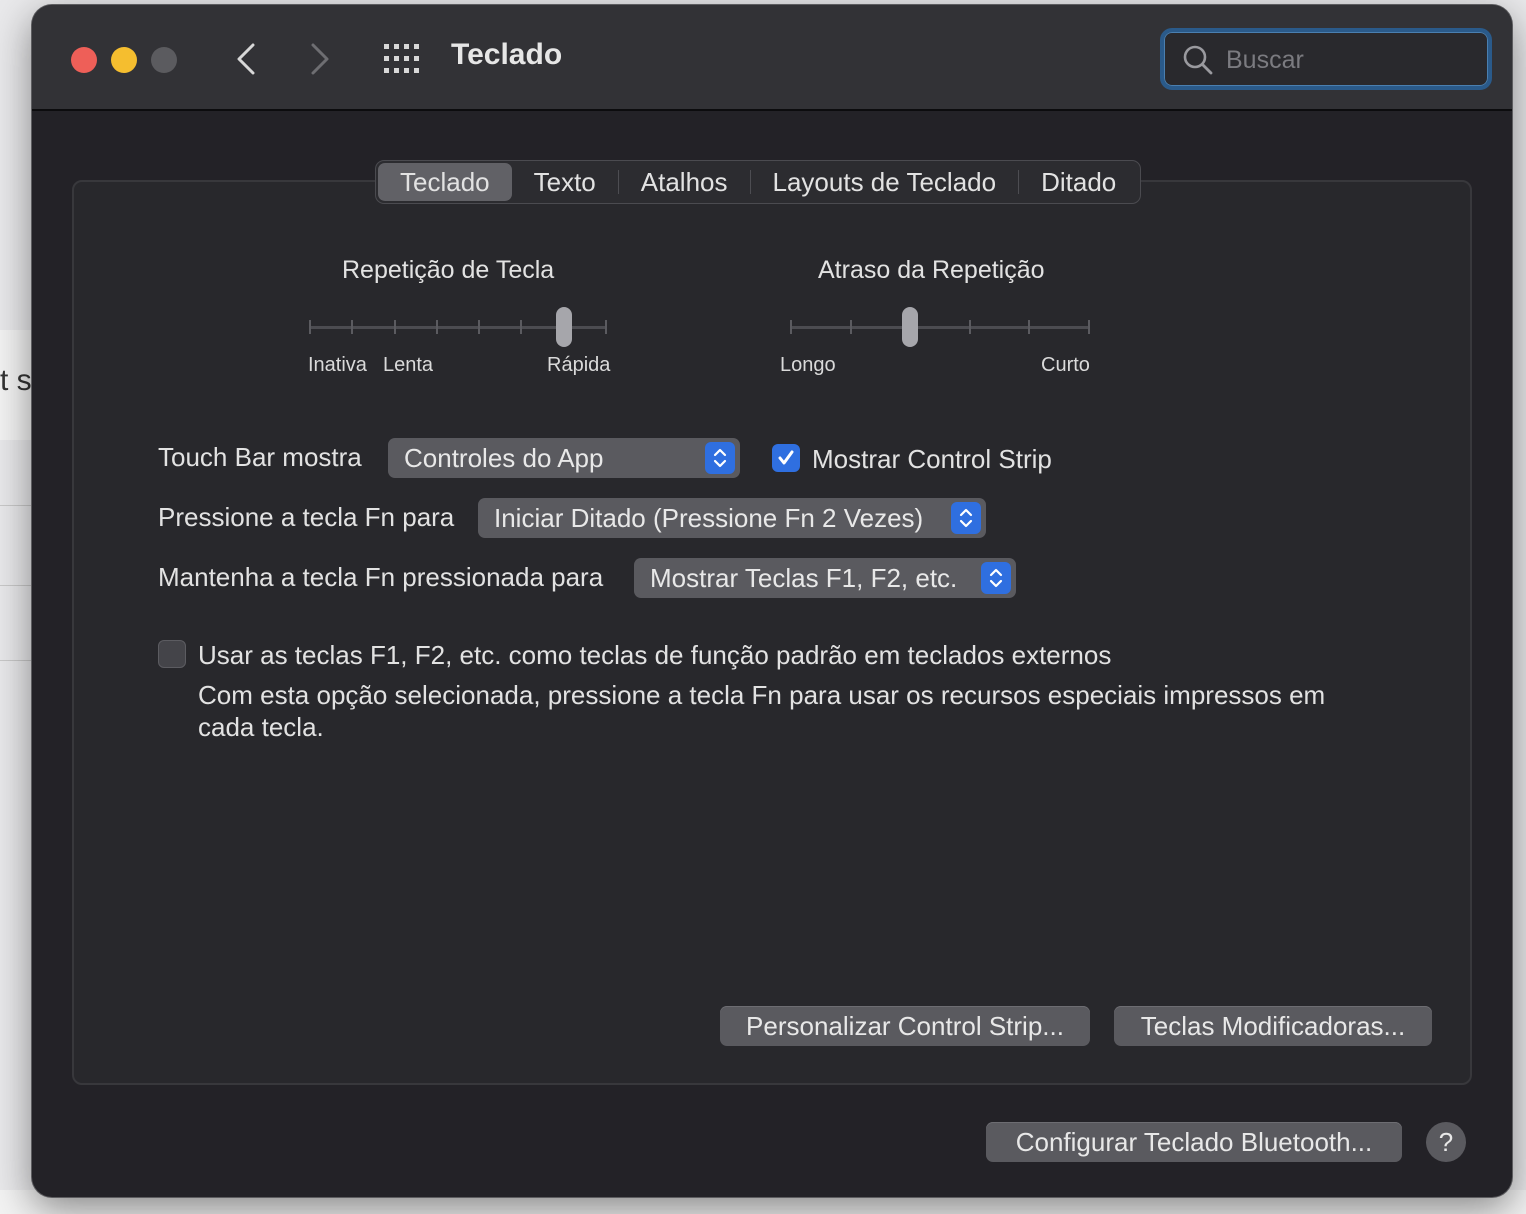  What do you see at coordinates (504, 457) in the screenshot?
I see `touch-bar-popup-value: Controles do App` at bounding box center [504, 457].